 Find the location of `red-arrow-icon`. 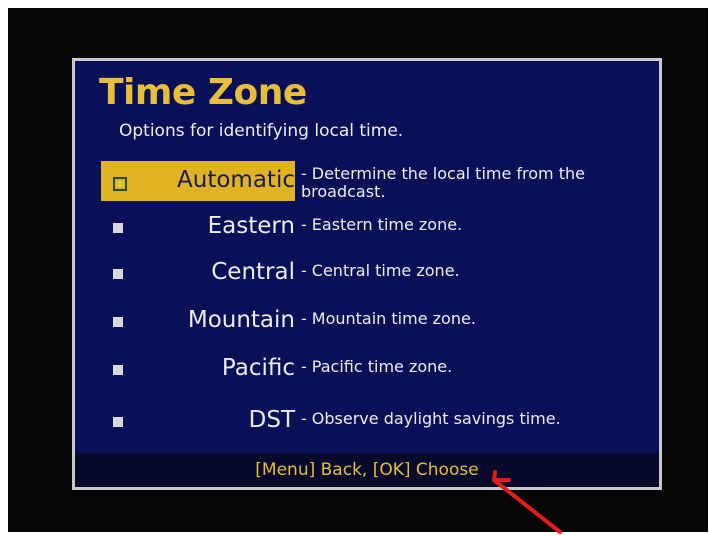

red-arrow-icon is located at coordinates (527, 502).